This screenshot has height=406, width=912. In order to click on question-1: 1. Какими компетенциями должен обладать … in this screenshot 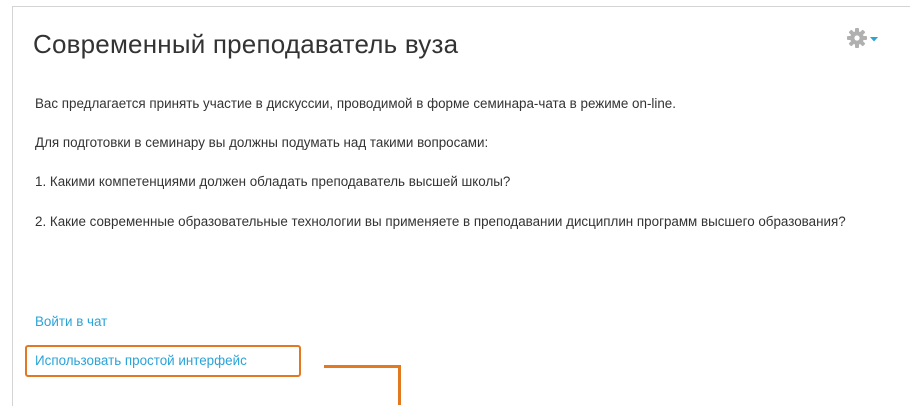, I will do `click(273, 181)`.